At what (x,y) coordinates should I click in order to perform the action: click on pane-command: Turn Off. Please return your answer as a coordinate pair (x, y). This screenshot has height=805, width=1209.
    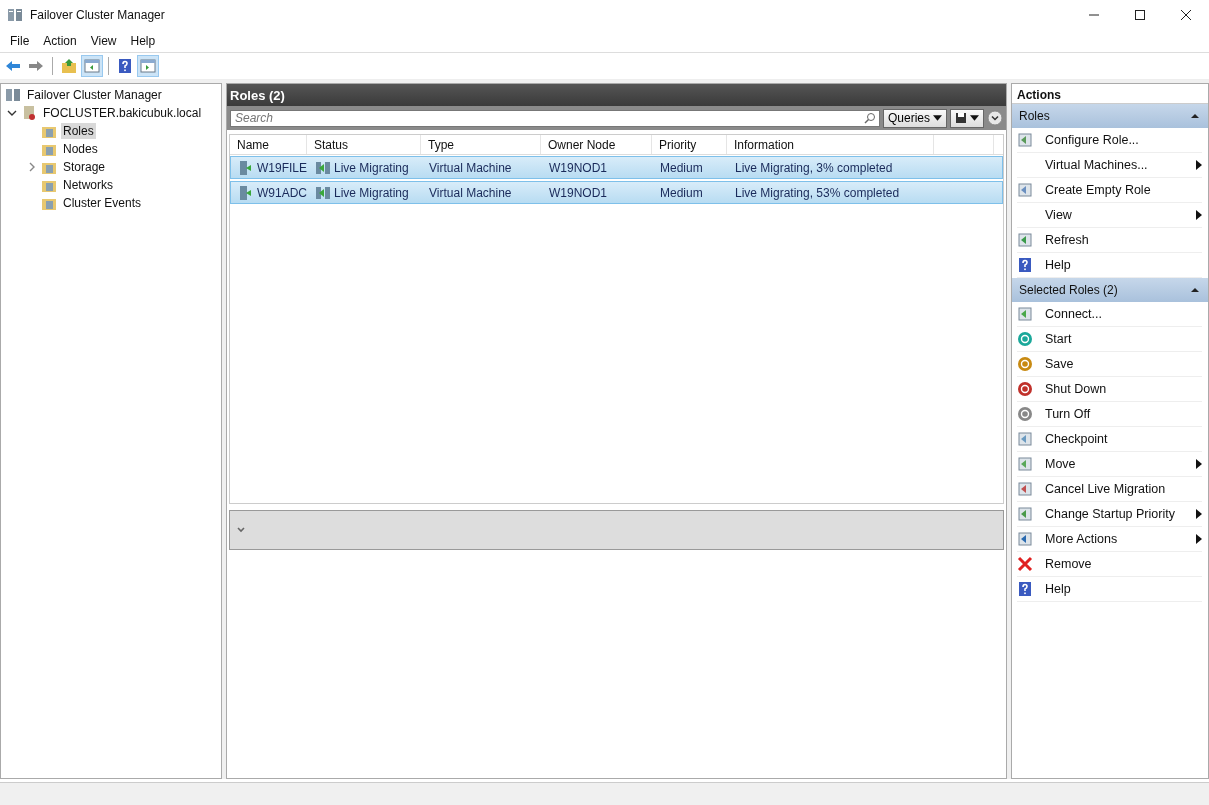
    Looking at the image, I should click on (1109, 414).